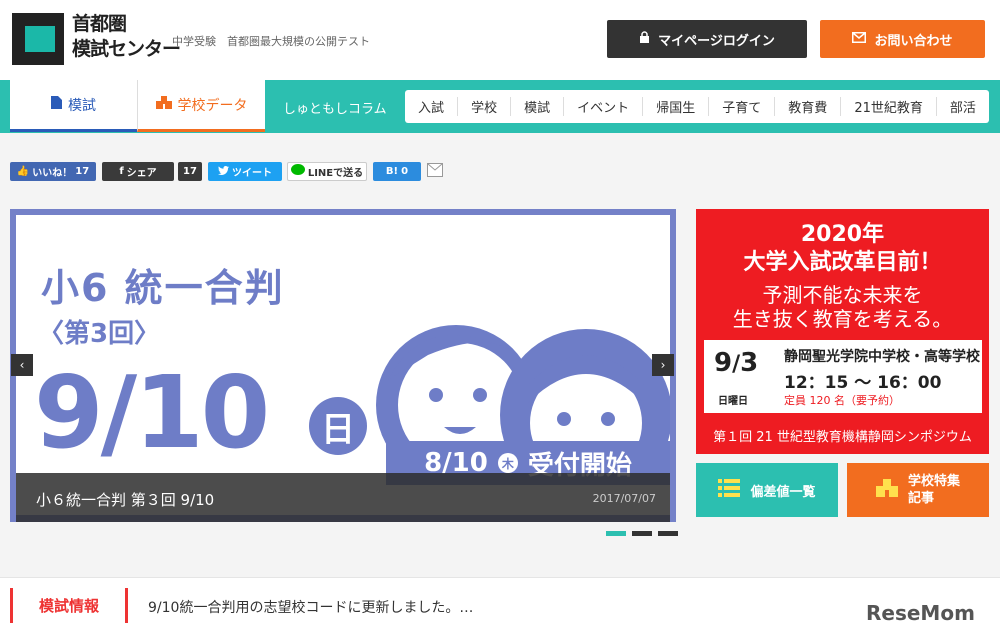 This screenshot has width=1000, height=637. I want to click on tagline: 中学受験 首都圏最大規模の公開テスト, so click(271, 41).